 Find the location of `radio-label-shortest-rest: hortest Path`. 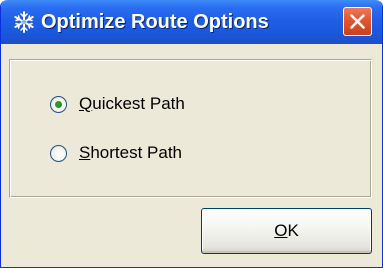

radio-label-shortest-rest: hortest Path is located at coordinates (136, 152).